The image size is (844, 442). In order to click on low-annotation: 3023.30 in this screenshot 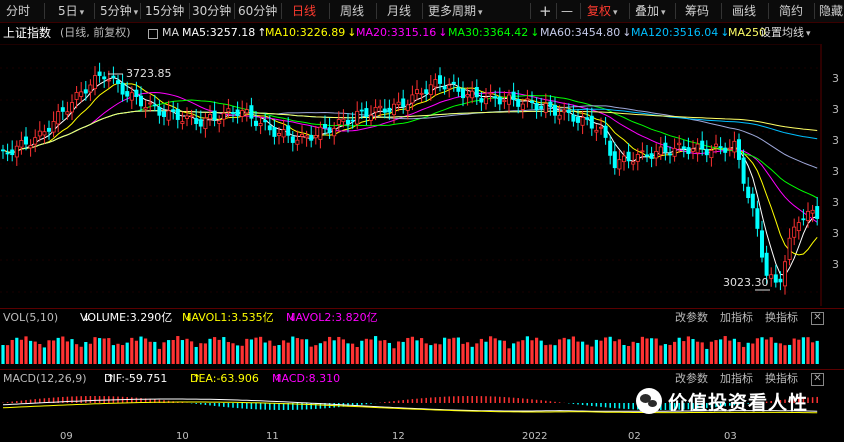, I will do `click(746, 282)`.